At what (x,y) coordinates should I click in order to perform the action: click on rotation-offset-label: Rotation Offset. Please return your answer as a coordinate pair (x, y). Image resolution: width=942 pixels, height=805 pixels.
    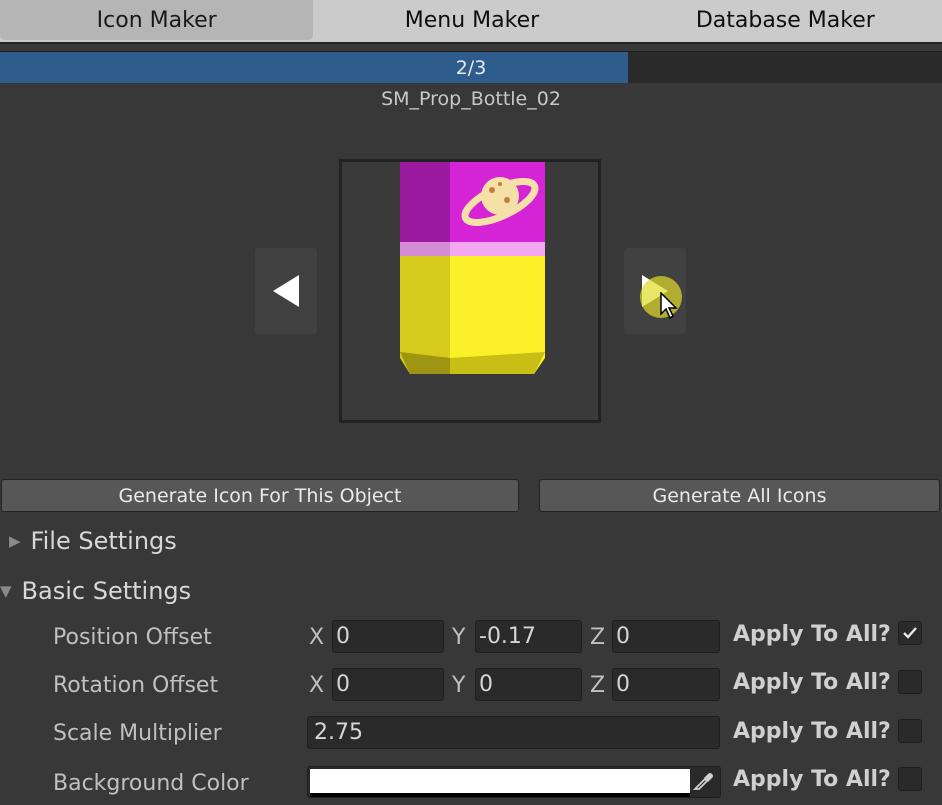
    Looking at the image, I should click on (136, 685).